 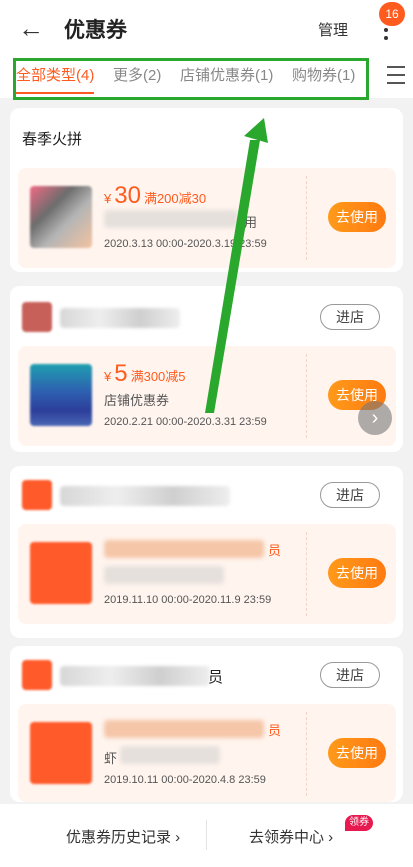 I want to click on coupon-type-prefix: 虾, so click(x=111, y=758).